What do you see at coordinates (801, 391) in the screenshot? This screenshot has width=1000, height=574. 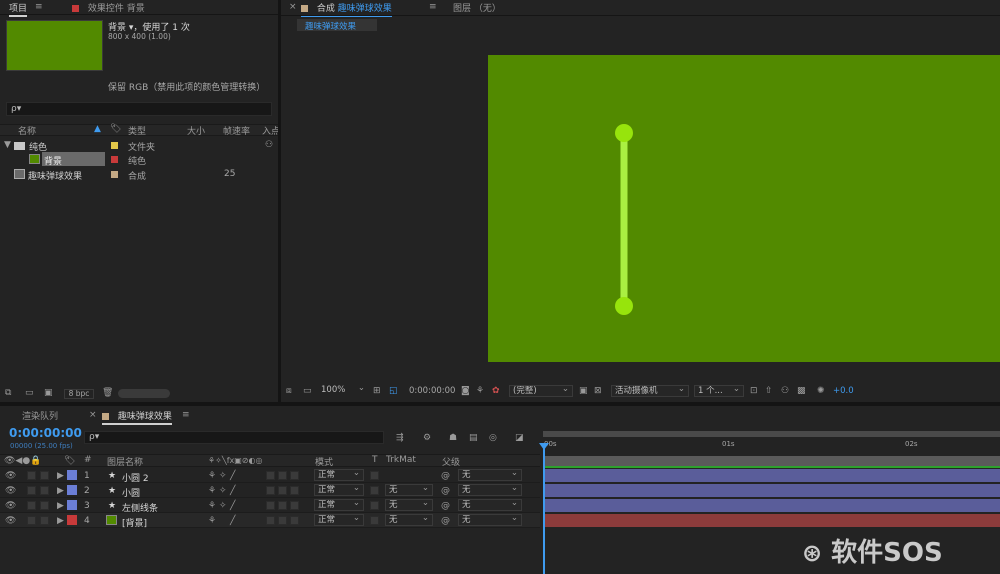 I see `fast-preview-icon: ▩` at bounding box center [801, 391].